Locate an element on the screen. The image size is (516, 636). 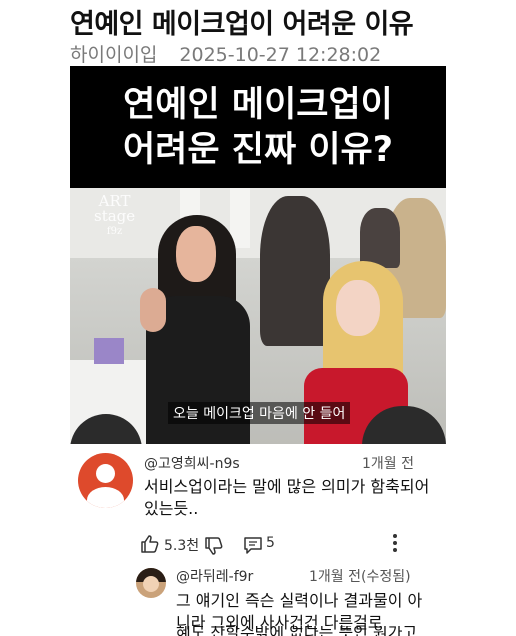
more-vertical-icon is located at coordinates (395, 545).